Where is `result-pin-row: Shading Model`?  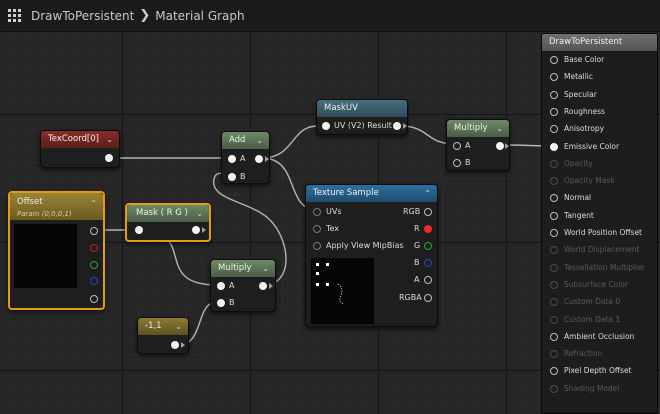 result-pin-row: Shading Model is located at coordinates (602, 389).